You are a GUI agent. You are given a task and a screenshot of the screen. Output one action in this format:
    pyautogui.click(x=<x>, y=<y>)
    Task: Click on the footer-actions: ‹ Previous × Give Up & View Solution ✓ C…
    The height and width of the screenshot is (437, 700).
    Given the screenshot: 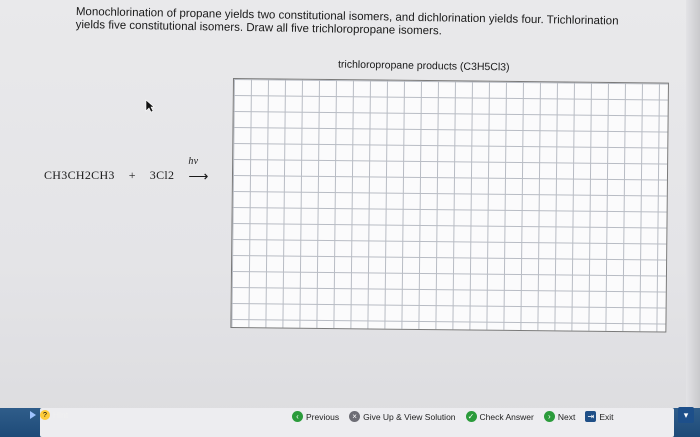 What is the action you would take?
    pyautogui.click(x=458, y=416)
    